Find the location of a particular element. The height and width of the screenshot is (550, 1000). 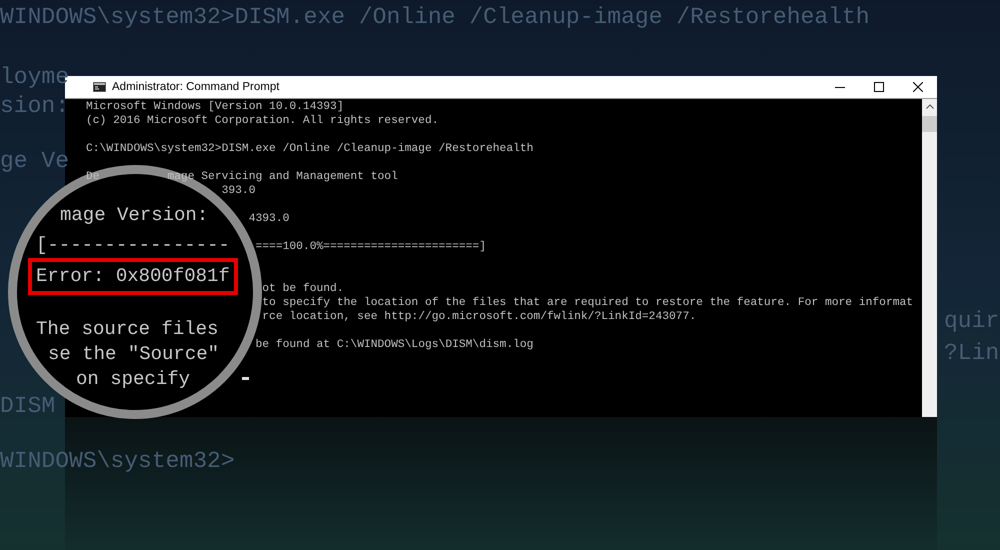

magnified-text: mage Version: is located at coordinates (134, 215).